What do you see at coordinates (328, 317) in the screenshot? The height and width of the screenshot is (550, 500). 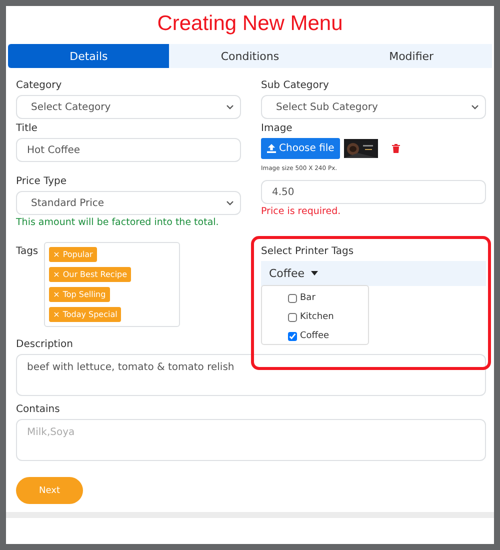 I see `menu-option: Kitchen` at bounding box center [328, 317].